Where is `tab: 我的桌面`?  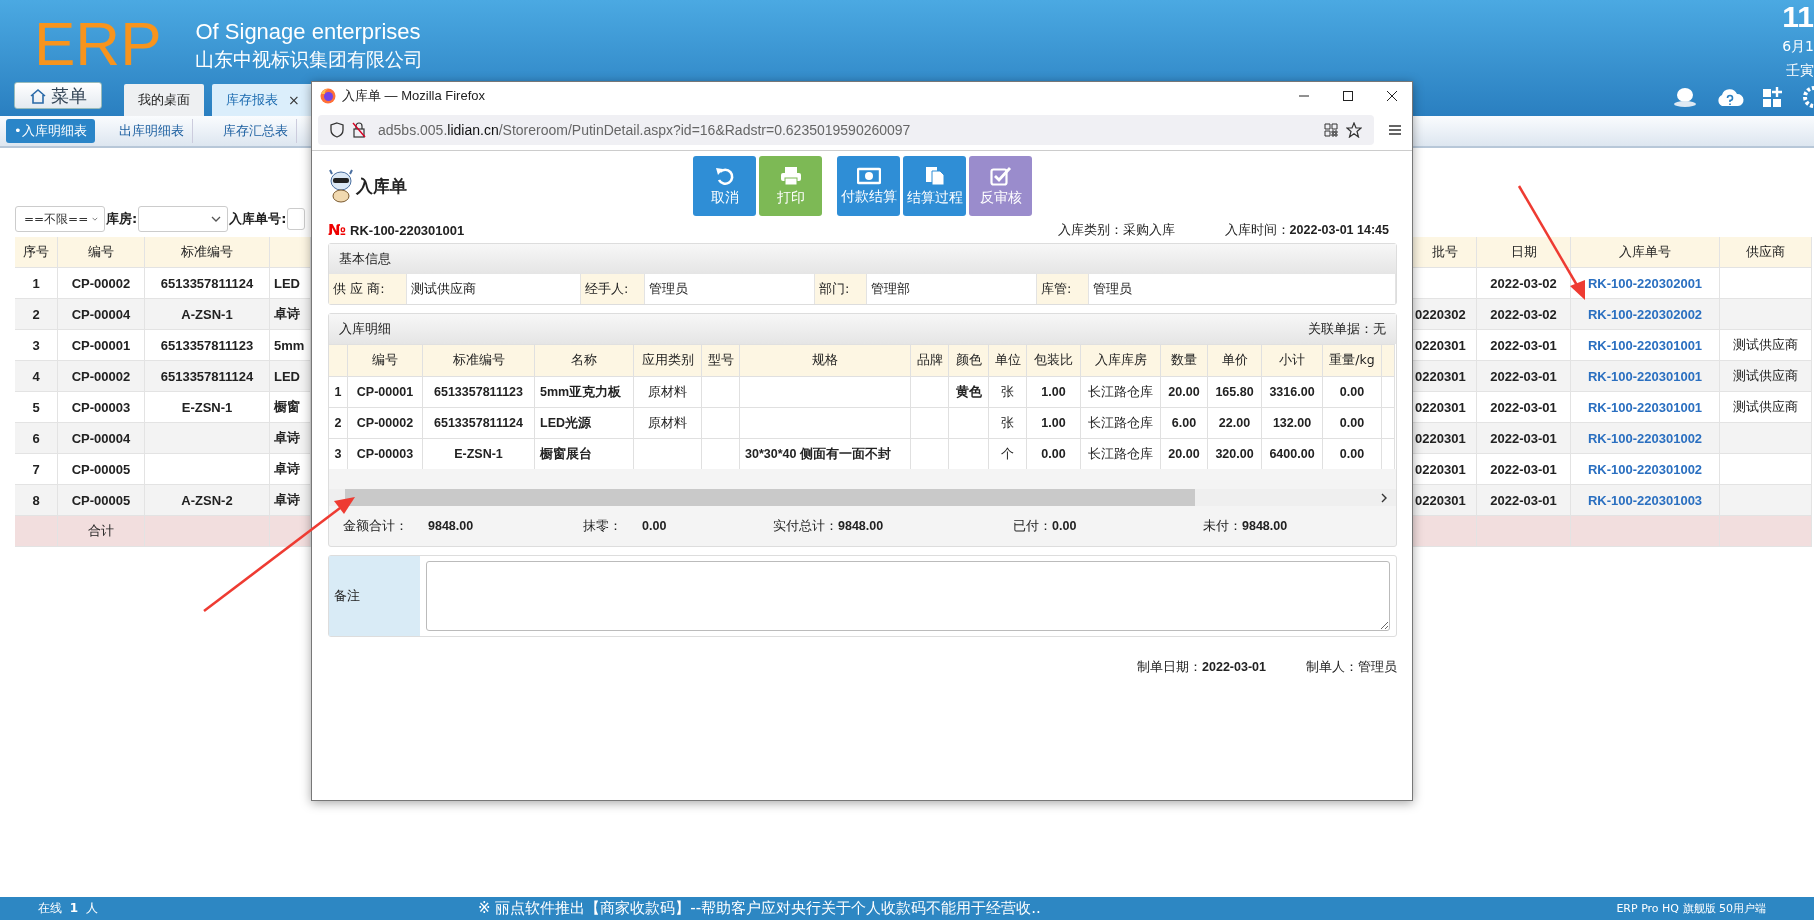
tab: 我的桌面 is located at coordinates (164, 100).